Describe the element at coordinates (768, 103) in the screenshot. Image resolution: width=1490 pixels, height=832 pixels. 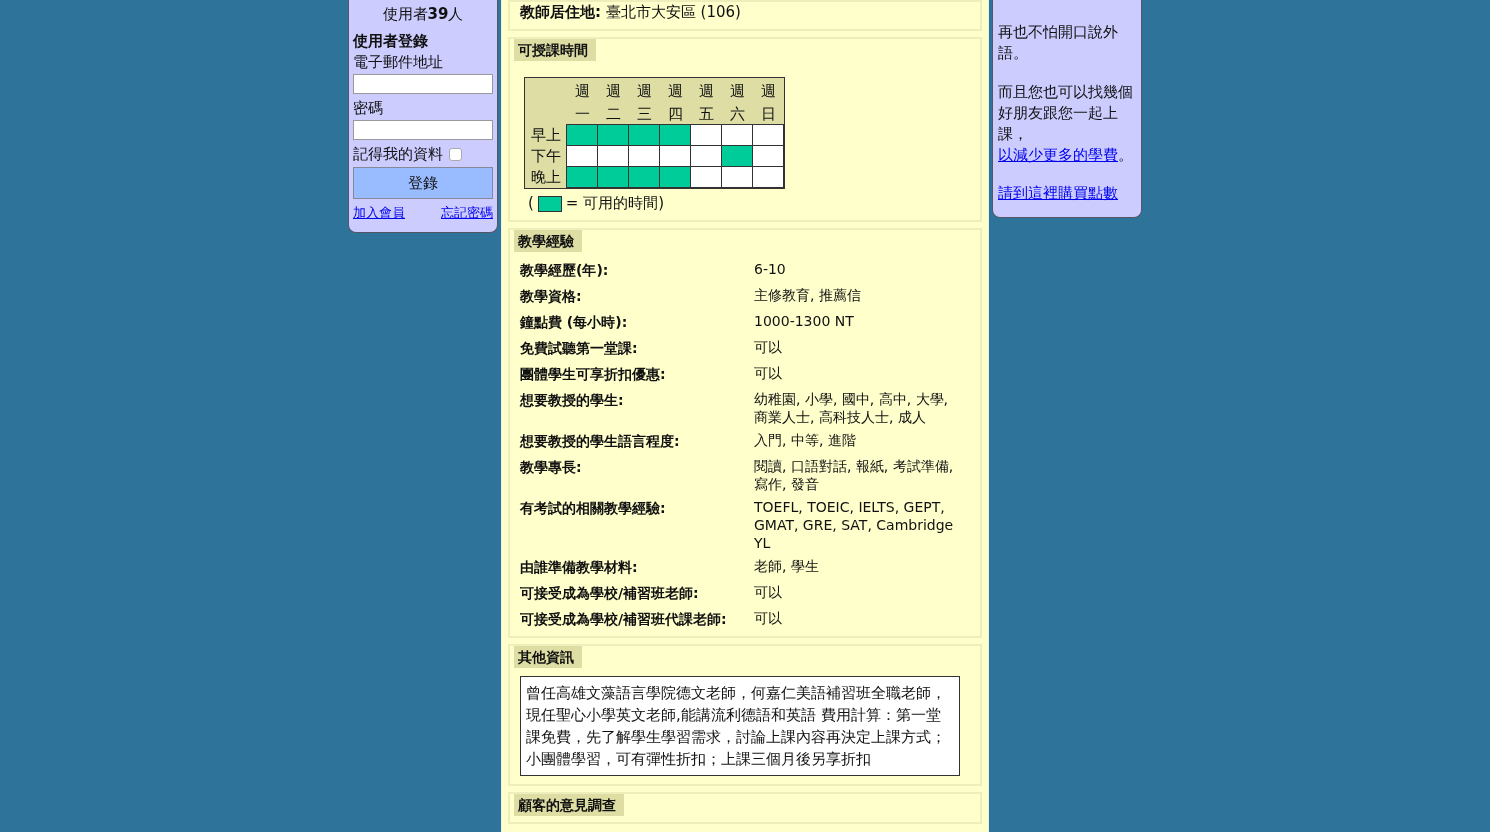
I see `day-header: 週日` at that location.